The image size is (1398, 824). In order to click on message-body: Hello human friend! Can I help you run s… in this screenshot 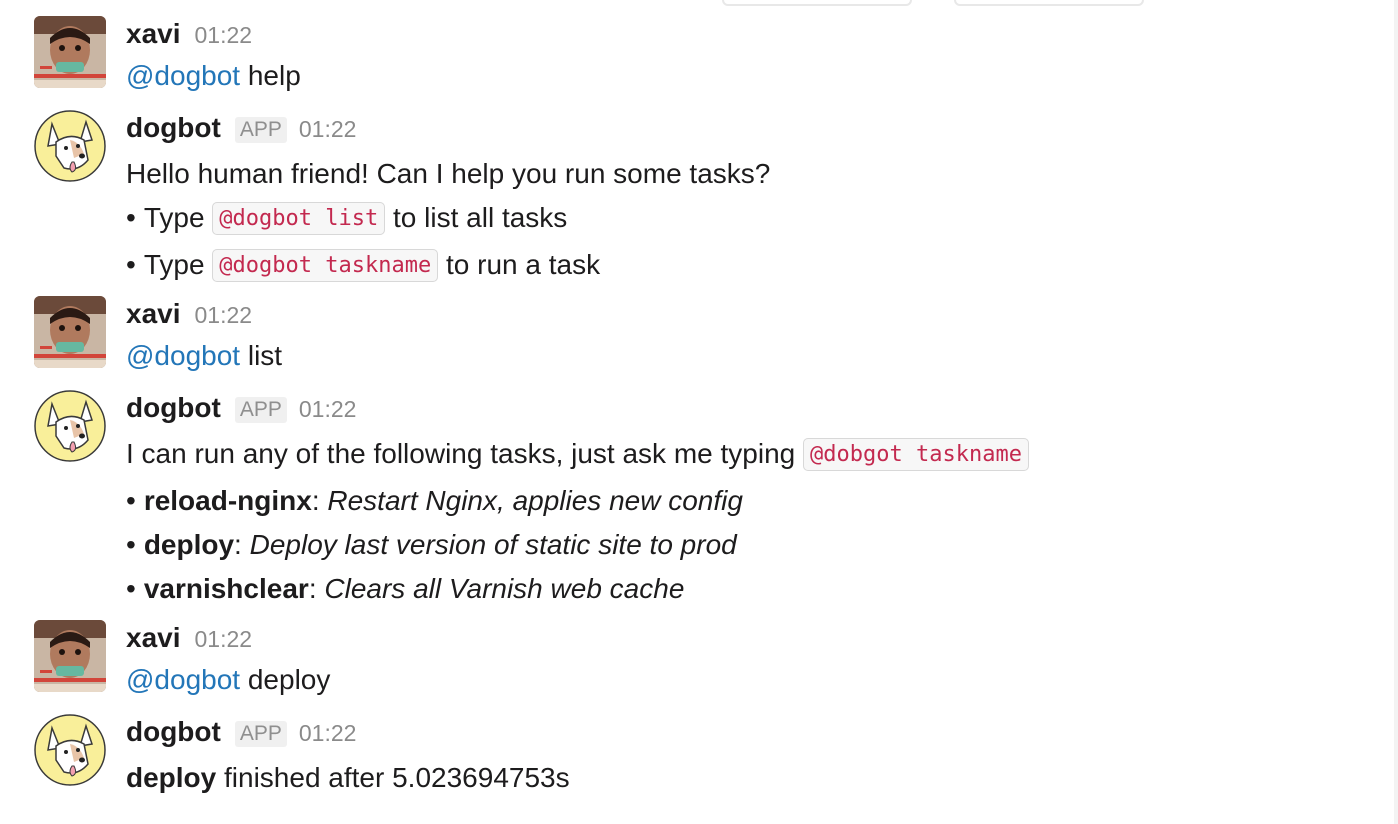, I will do `click(448, 221)`.